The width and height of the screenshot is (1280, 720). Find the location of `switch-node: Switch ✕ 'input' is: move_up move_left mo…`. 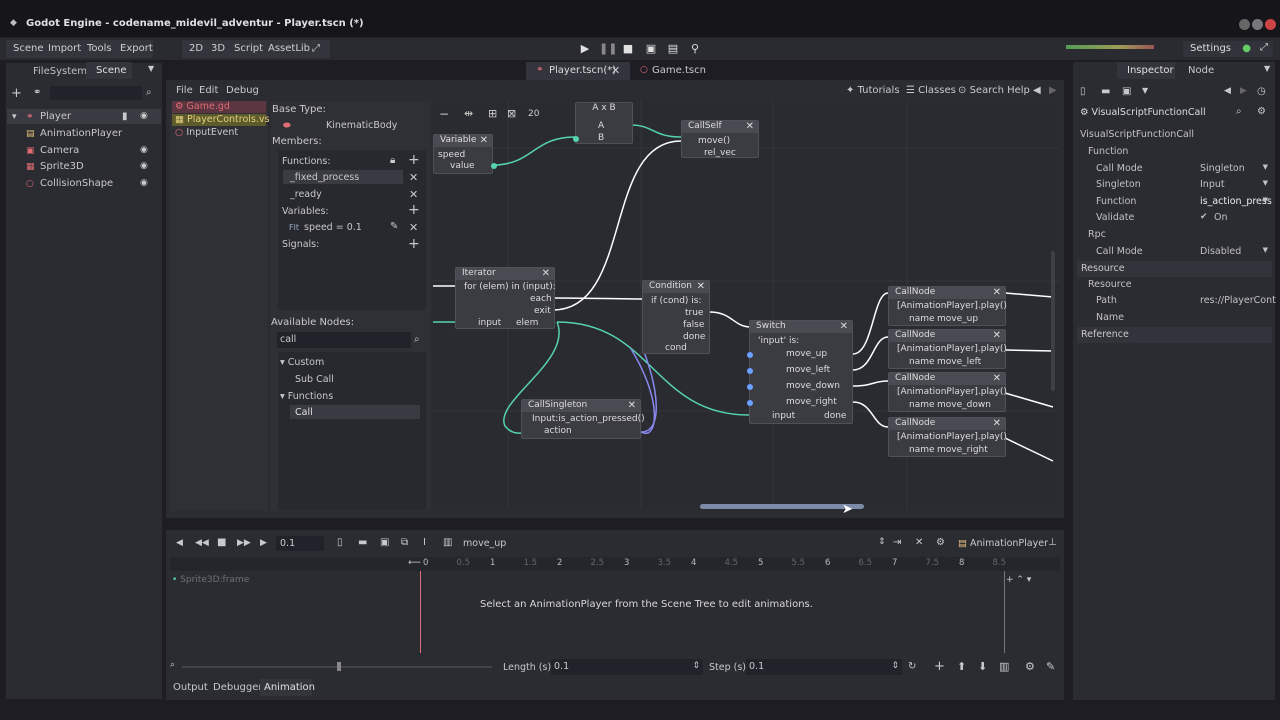

switch-node: Switch ✕ 'input' is: move_up move_left mo… is located at coordinates (800, 372).